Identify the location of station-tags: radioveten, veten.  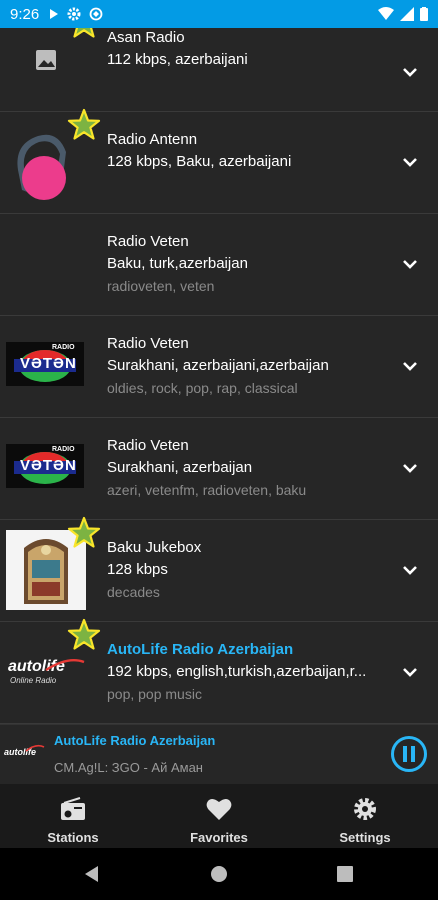
(161, 286).